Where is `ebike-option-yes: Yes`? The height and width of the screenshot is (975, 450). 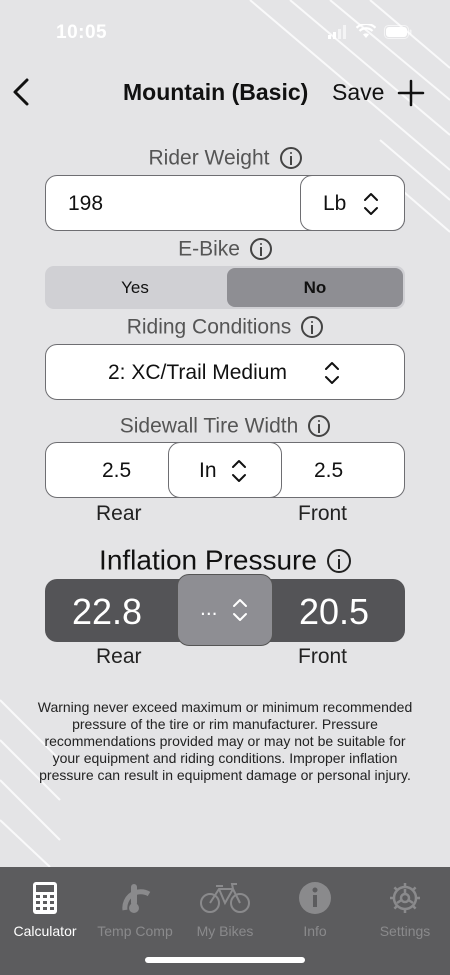 ebike-option-yes: Yes is located at coordinates (135, 287).